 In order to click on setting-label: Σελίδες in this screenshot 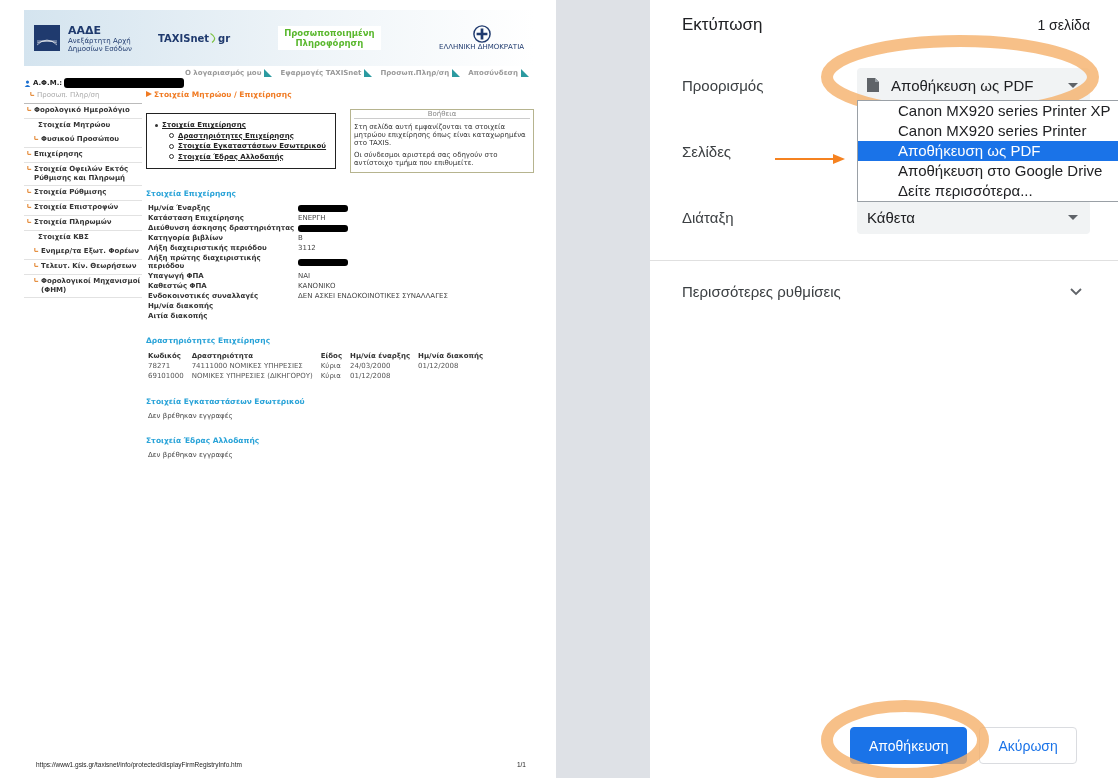, I will do `click(707, 151)`.